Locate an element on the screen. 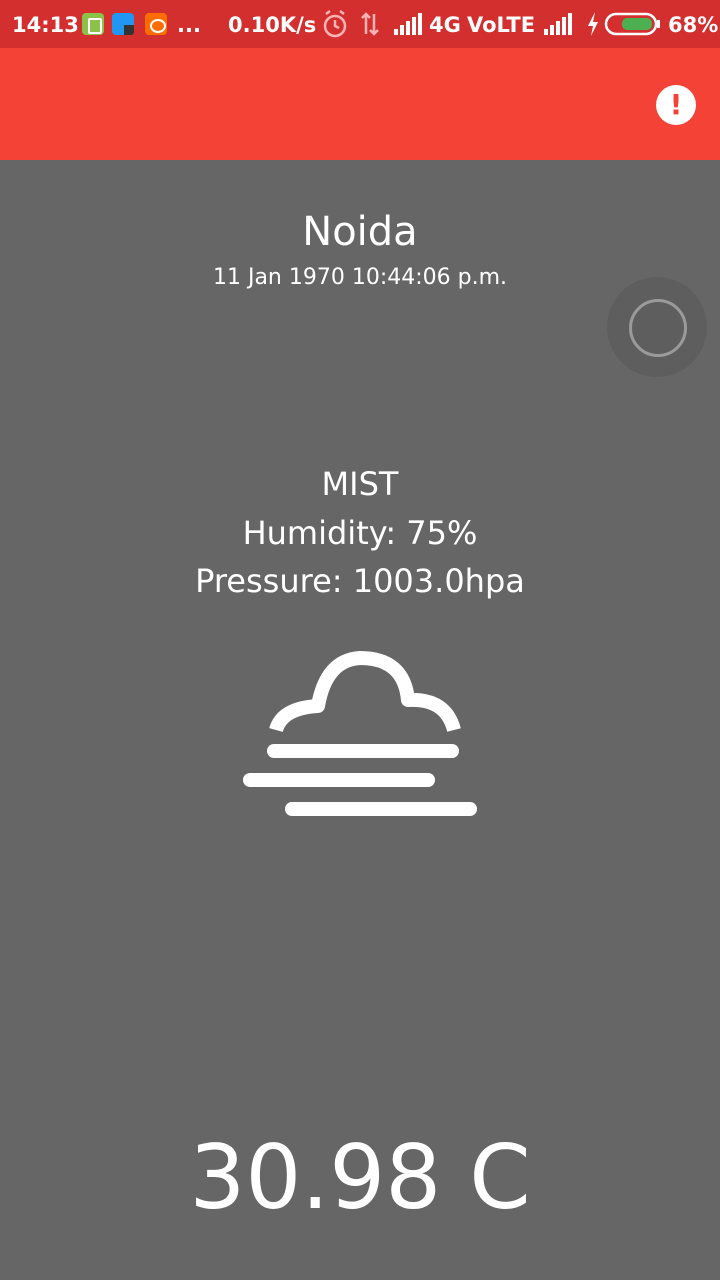  network-speed: 0.10K/s is located at coordinates (272, 25).